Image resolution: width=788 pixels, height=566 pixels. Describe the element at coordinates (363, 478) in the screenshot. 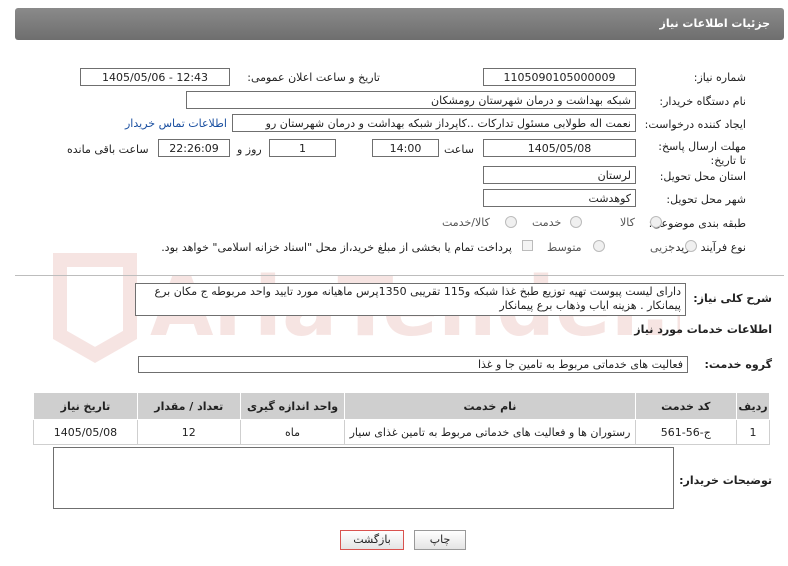

I see `buyer-notes-field` at that location.